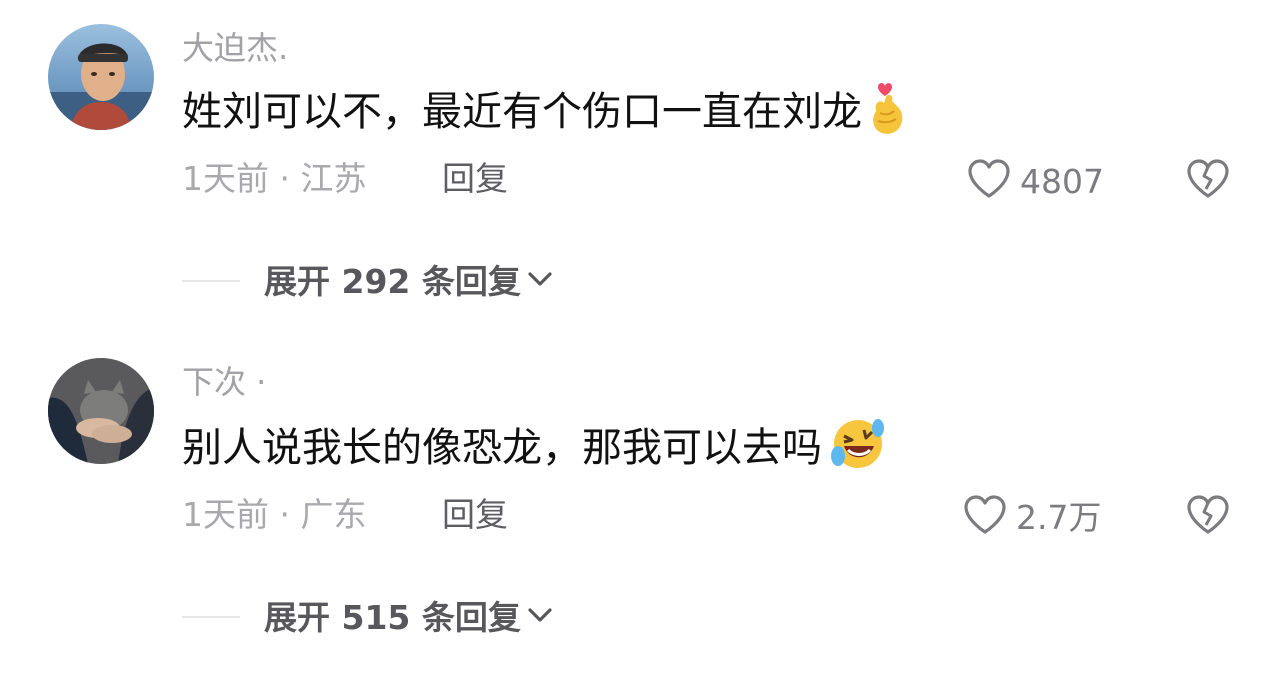 The width and height of the screenshot is (1284, 673). I want to click on comment-meta: 1天前 · 江苏, so click(274, 178).